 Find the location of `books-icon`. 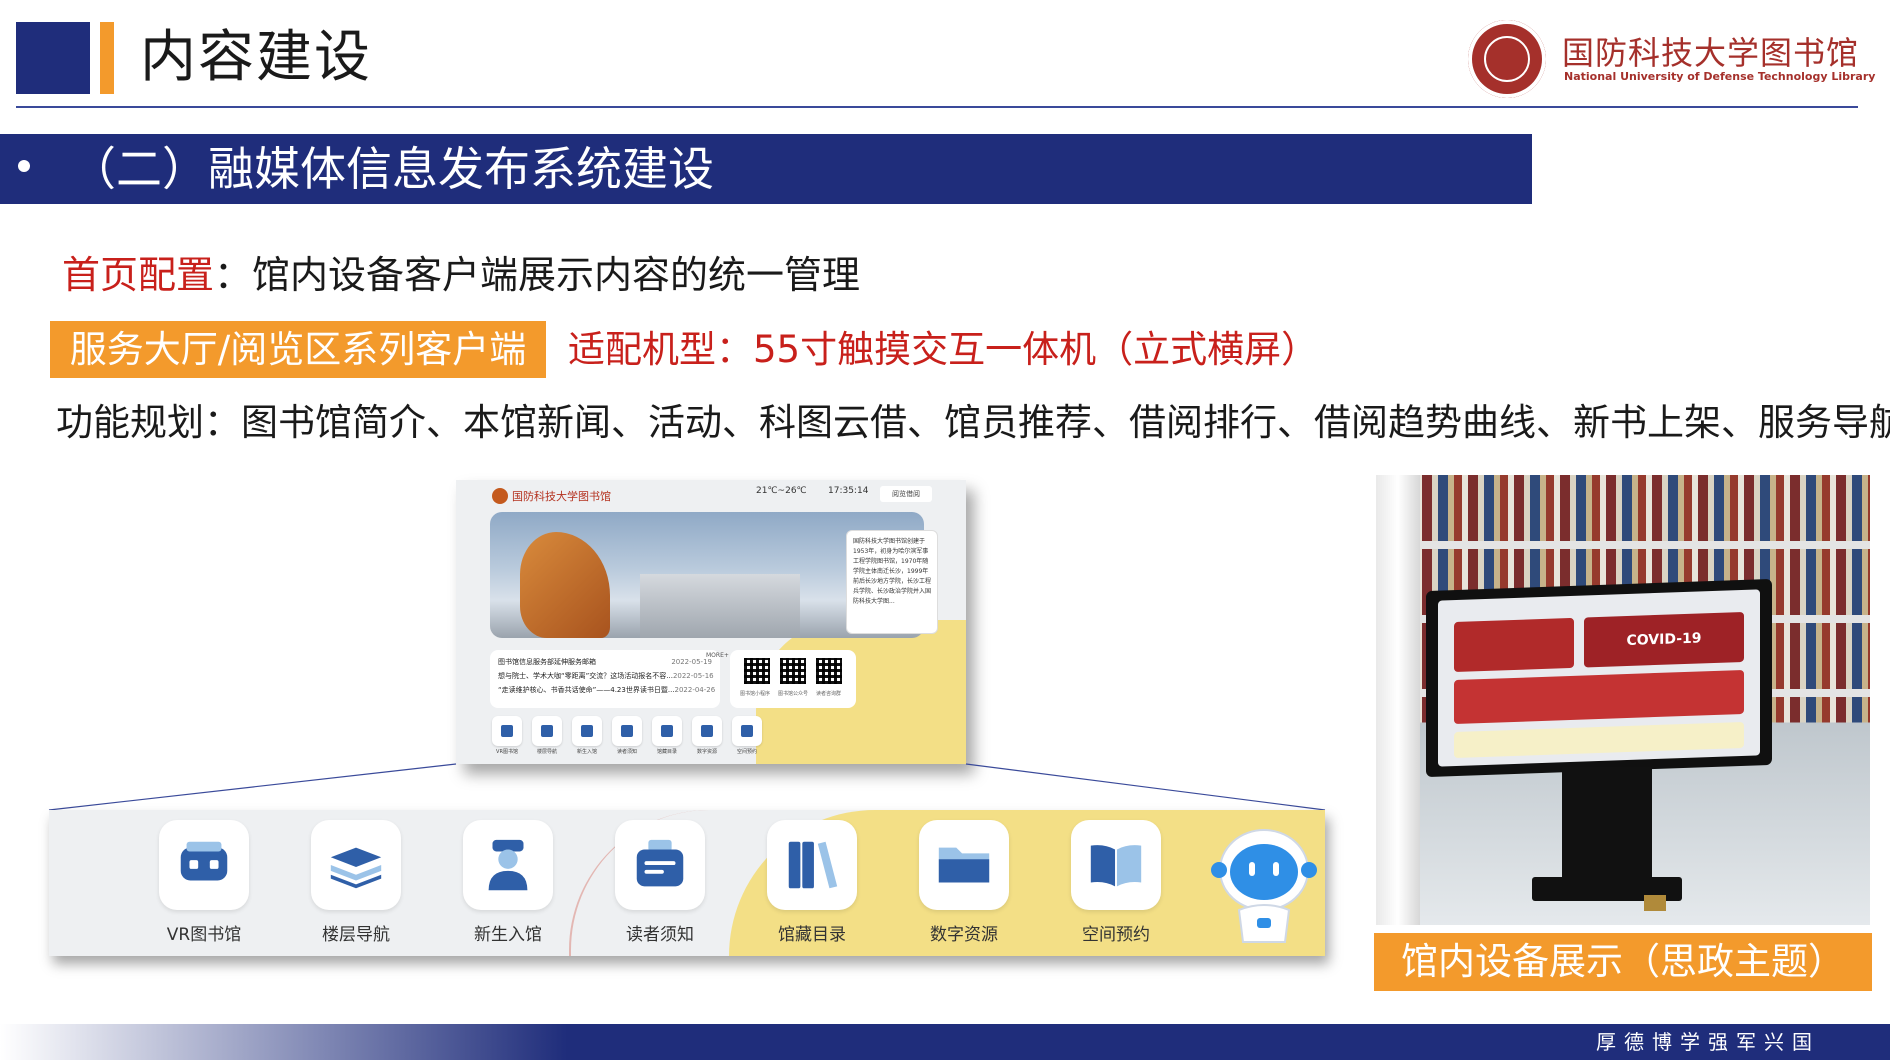

books-icon is located at coordinates (813, 865).